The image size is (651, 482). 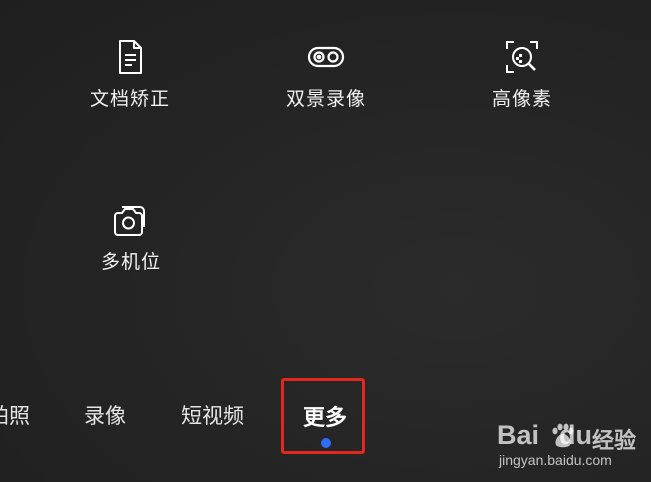 I want to click on dual-view-icon, so click(x=326, y=57).